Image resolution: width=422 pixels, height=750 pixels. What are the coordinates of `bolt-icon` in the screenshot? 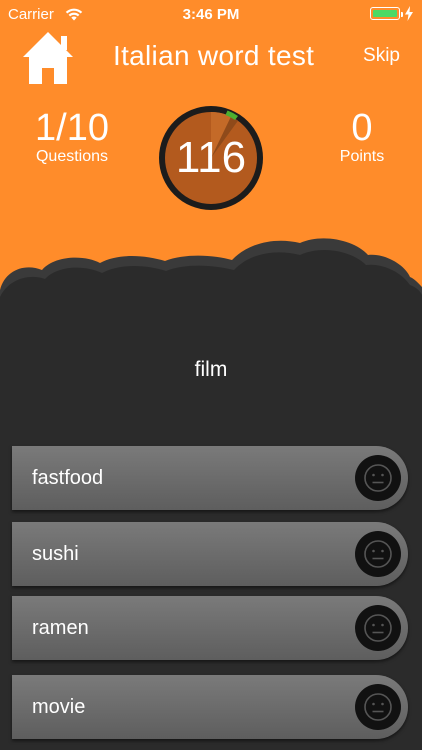 It's located at (409, 13).